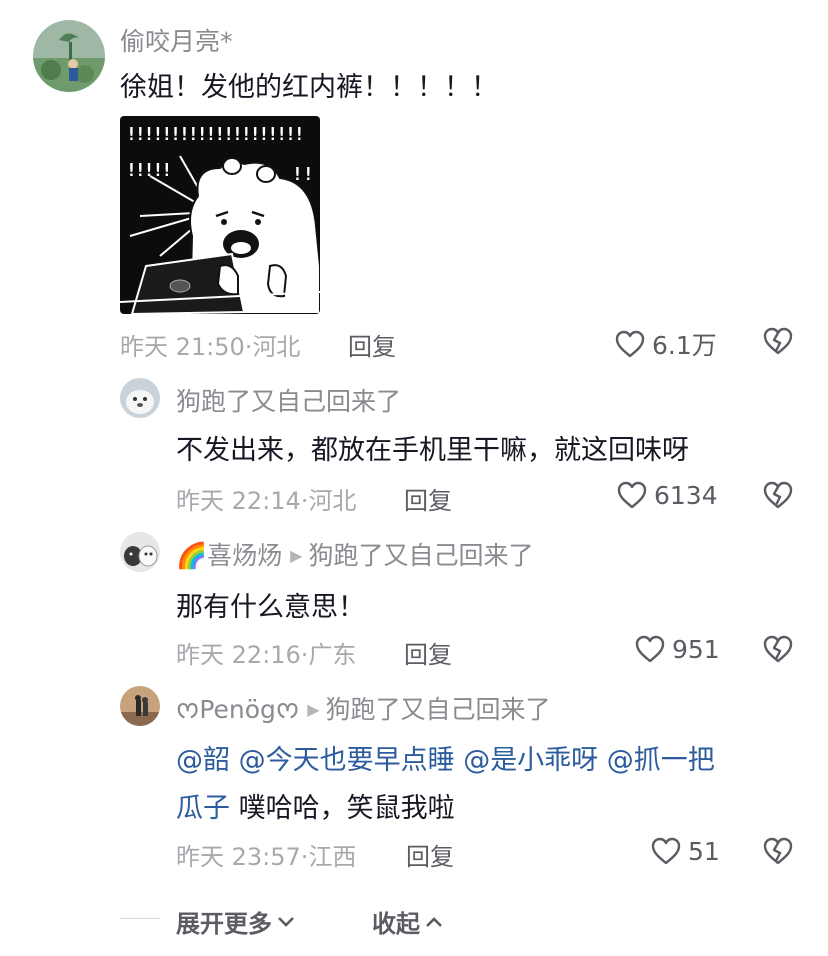 The height and width of the screenshot is (956, 828). What do you see at coordinates (238, 501) in the screenshot?
I see `timestamp: 昨天 22:14` at bounding box center [238, 501].